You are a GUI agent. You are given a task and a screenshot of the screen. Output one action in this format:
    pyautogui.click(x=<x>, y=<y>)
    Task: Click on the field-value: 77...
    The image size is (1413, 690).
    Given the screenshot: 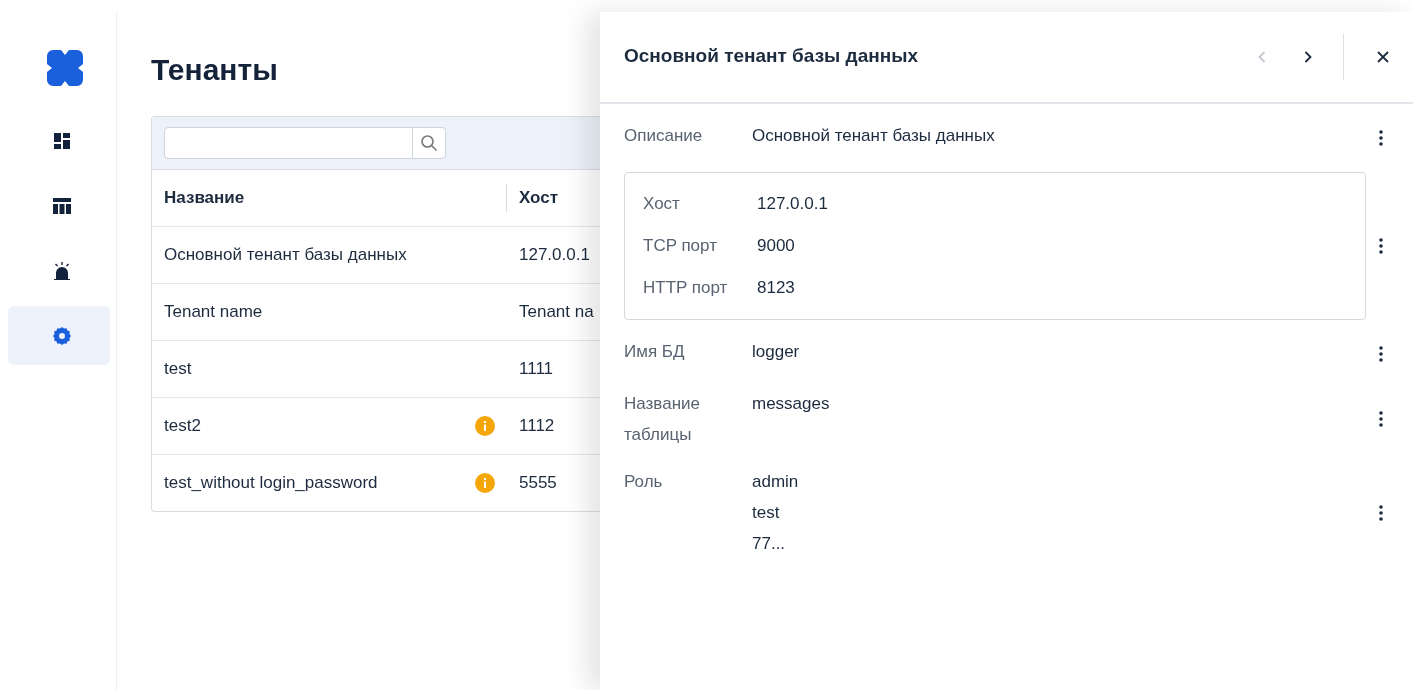 What is the action you would take?
    pyautogui.click(x=769, y=544)
    